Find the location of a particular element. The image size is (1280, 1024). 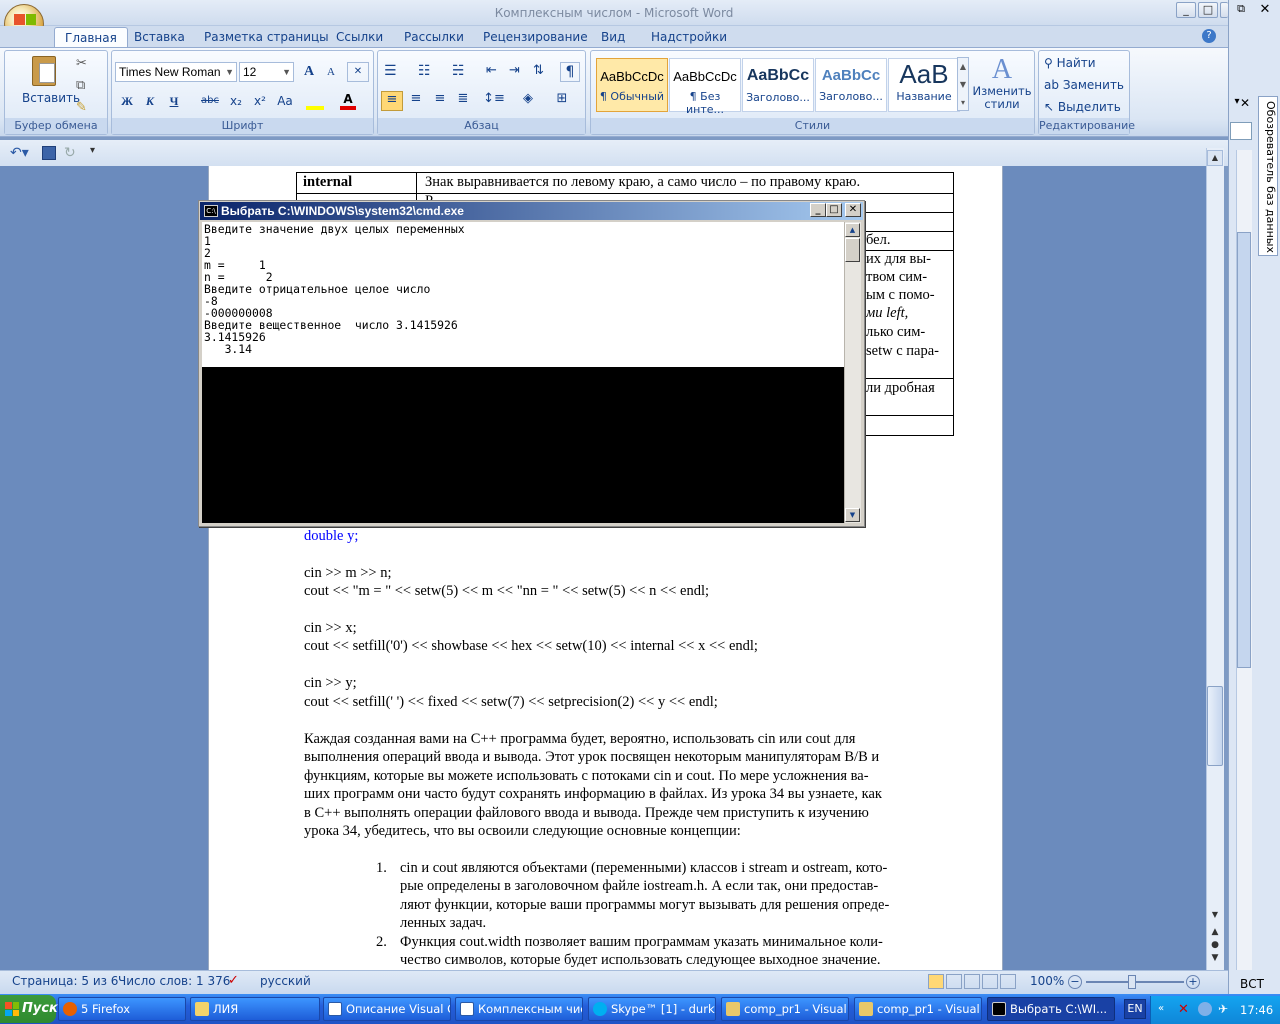

tab-home: Главная is located at coordinates (91, 37).